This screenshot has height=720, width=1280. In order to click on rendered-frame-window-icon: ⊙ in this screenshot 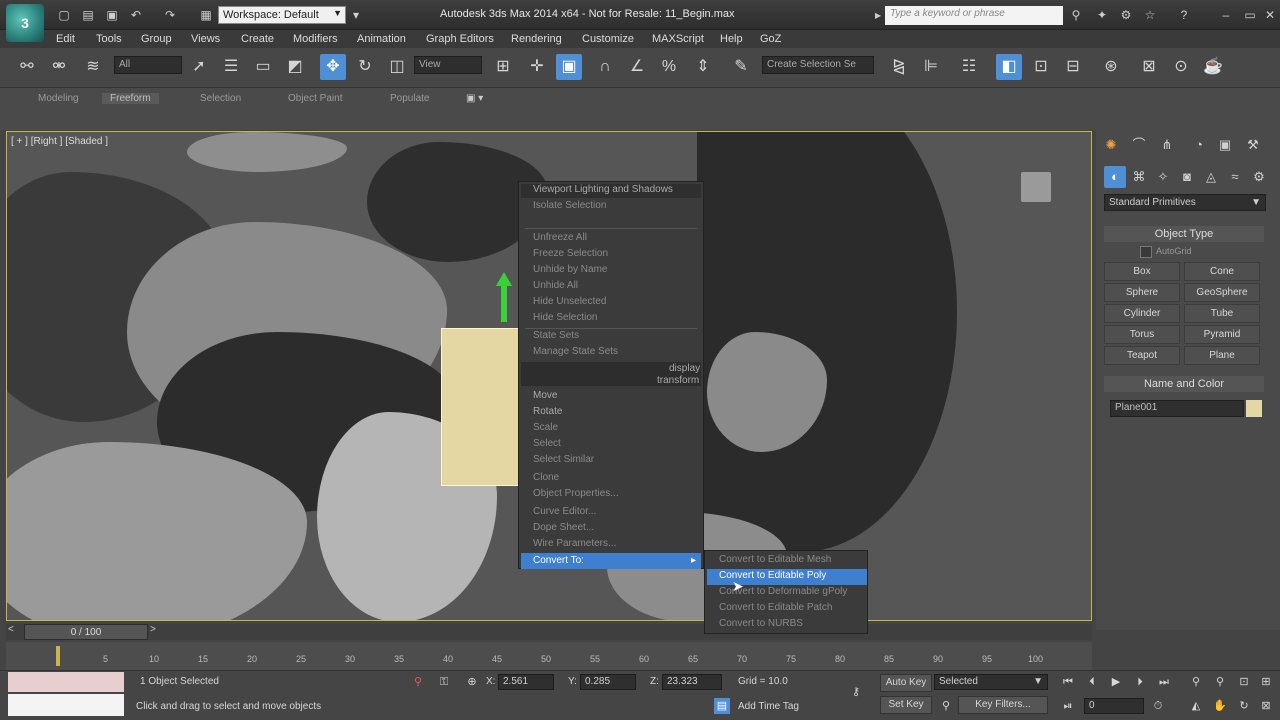, I will do `click(1181, 67)`.